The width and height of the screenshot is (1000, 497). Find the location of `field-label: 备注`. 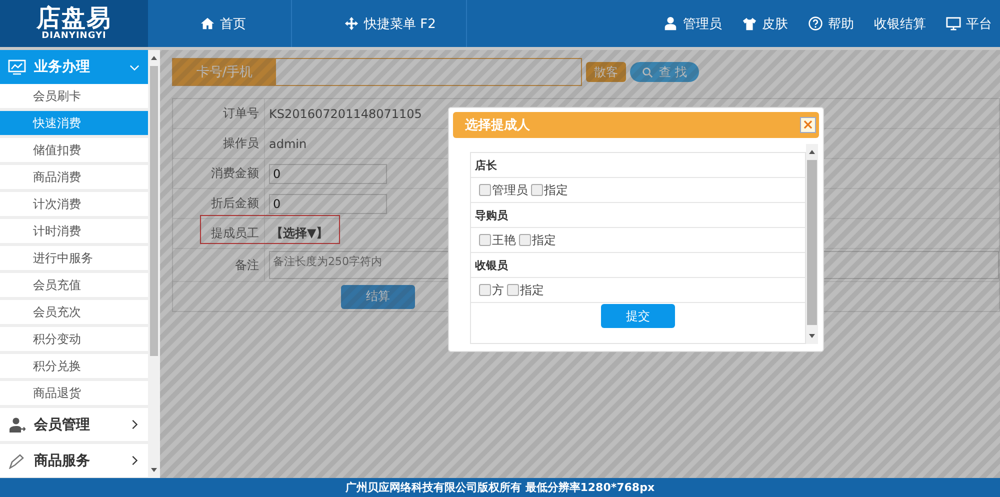

field-label: 备注 is located at coordinates (247, 265).